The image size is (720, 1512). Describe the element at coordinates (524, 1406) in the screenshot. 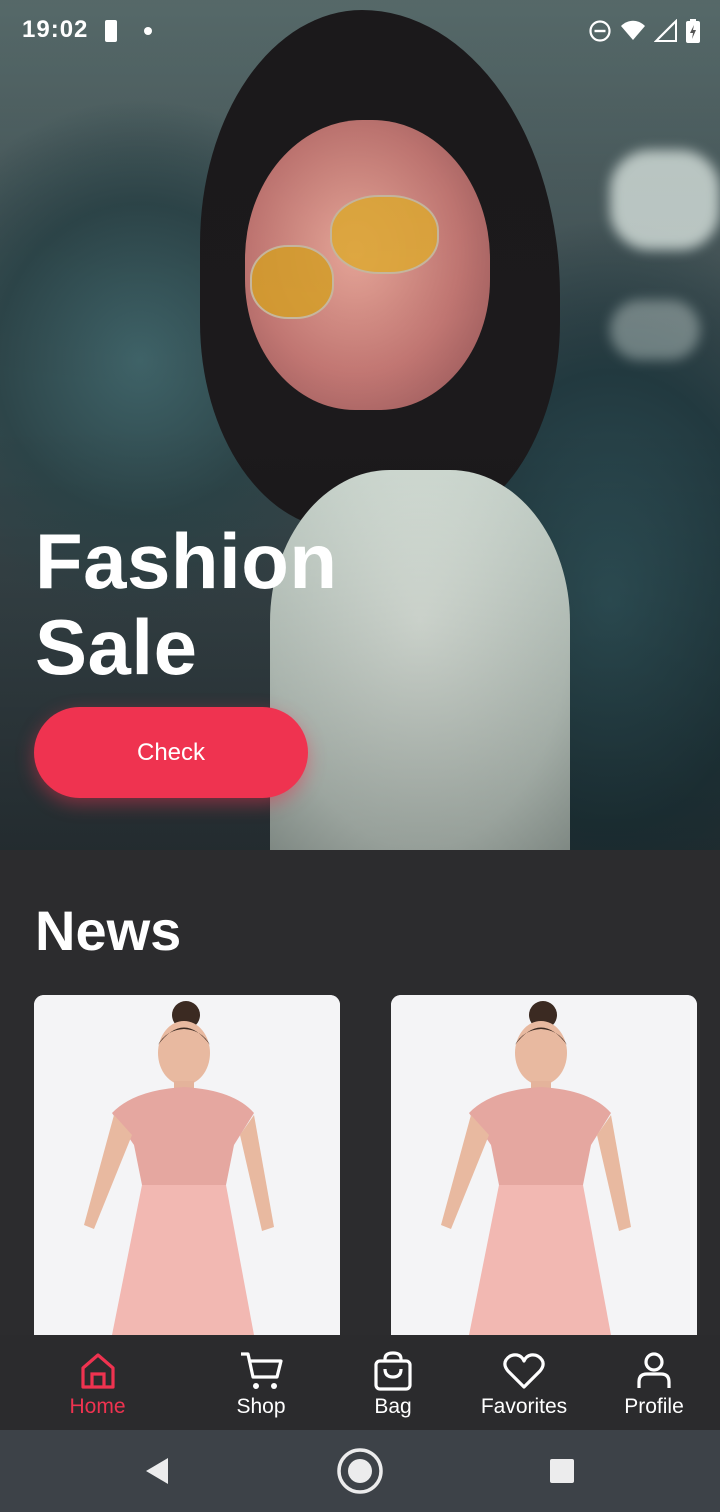

I see `nav-label: Favorites` at that location.